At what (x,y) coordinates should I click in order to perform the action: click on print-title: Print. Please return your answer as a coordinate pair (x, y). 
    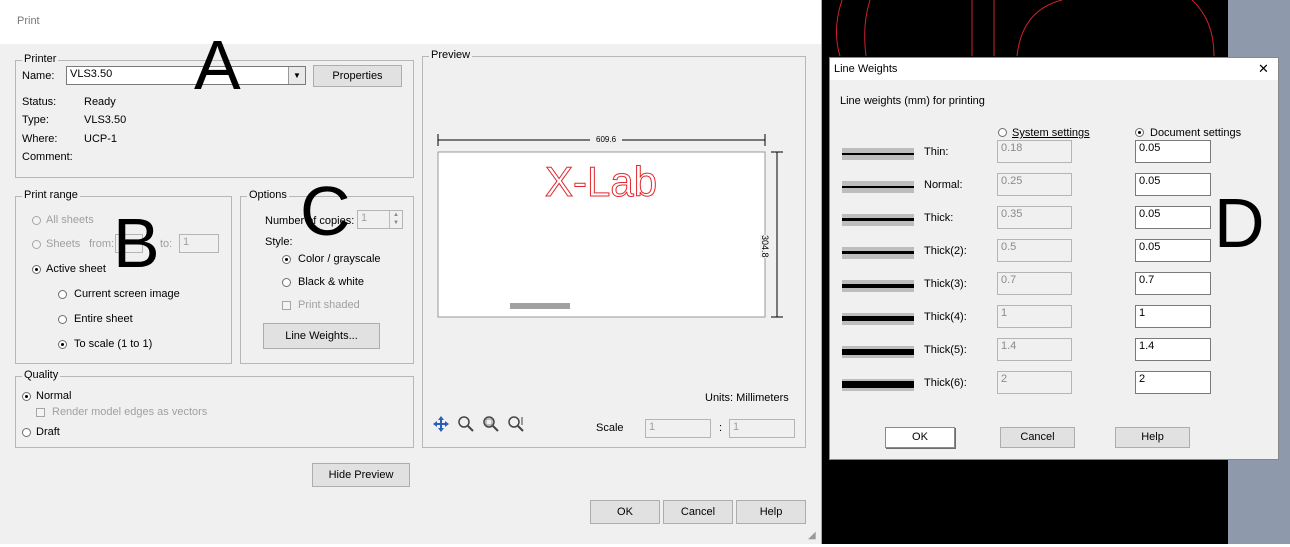
    Looking at the image, I should click on (28, 21).